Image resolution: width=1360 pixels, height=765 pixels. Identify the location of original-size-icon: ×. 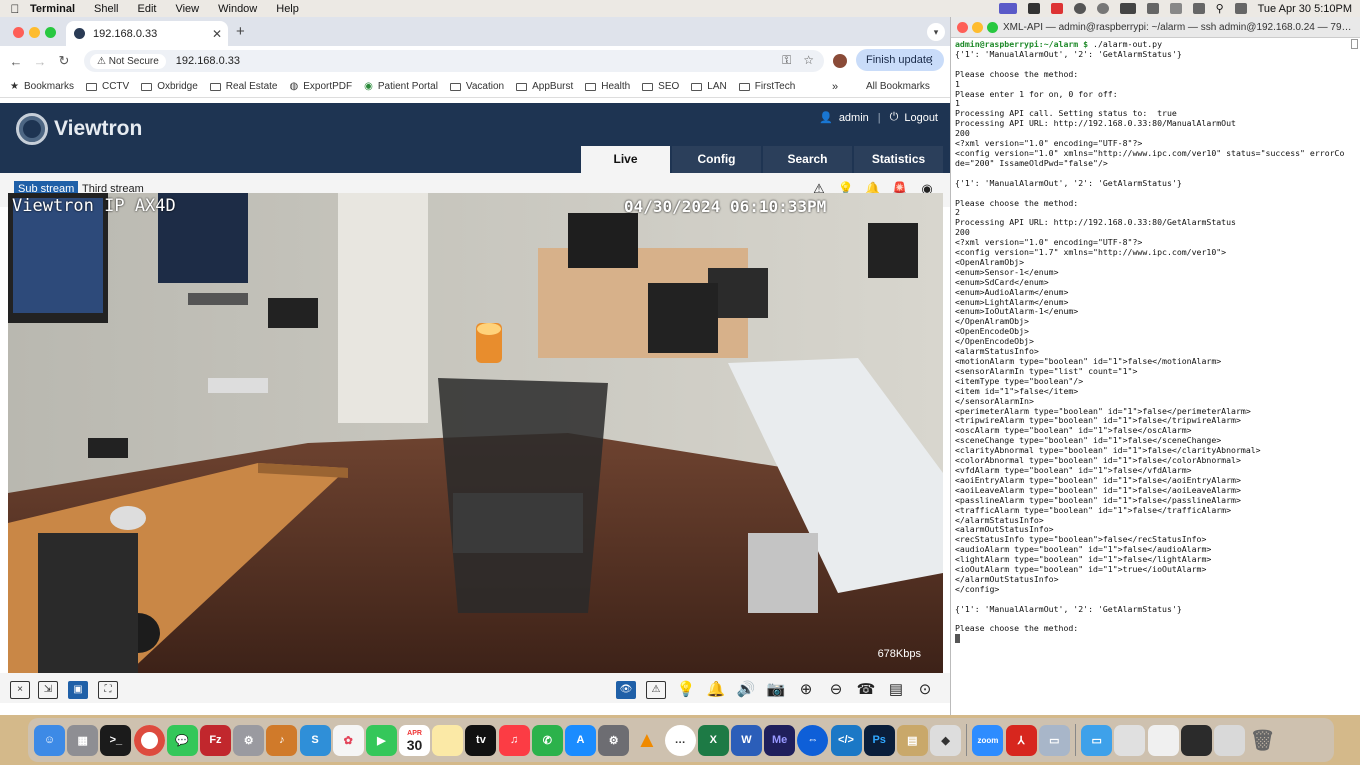
(20, 690).